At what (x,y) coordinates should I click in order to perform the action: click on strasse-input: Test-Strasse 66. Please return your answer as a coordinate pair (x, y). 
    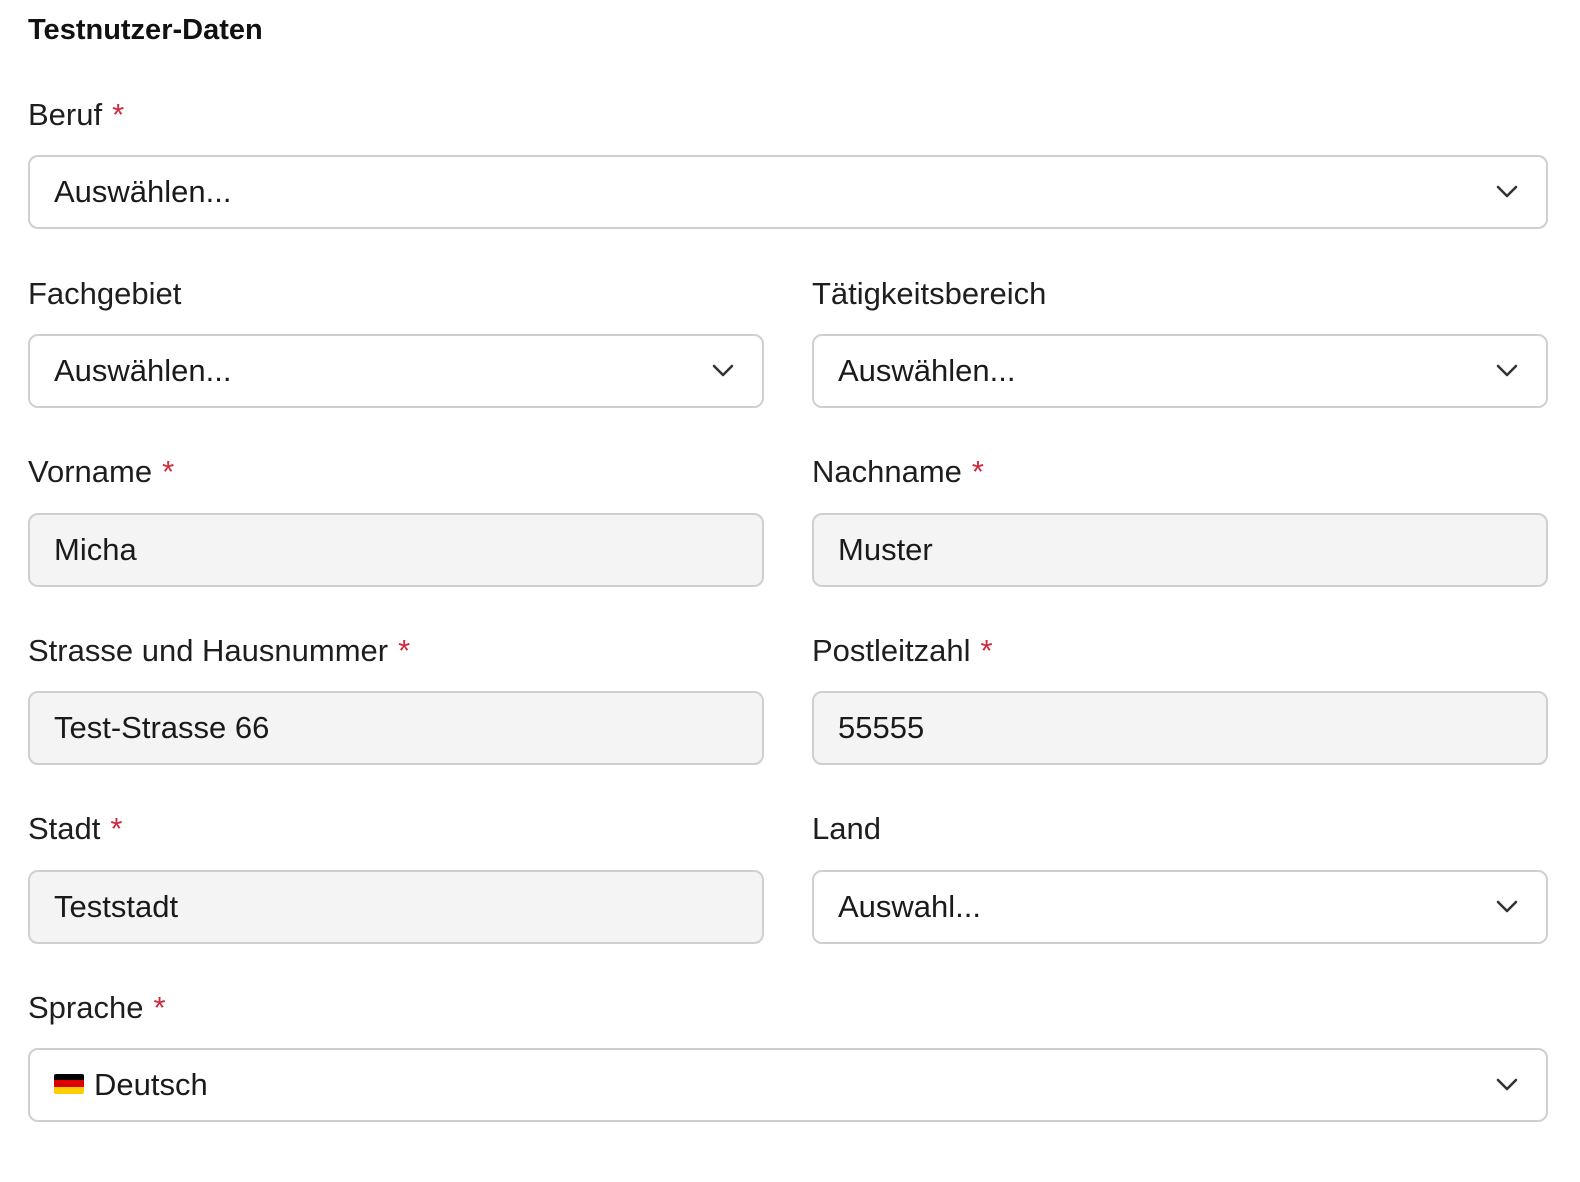
    Looking at the image, I should click on (396, 728).